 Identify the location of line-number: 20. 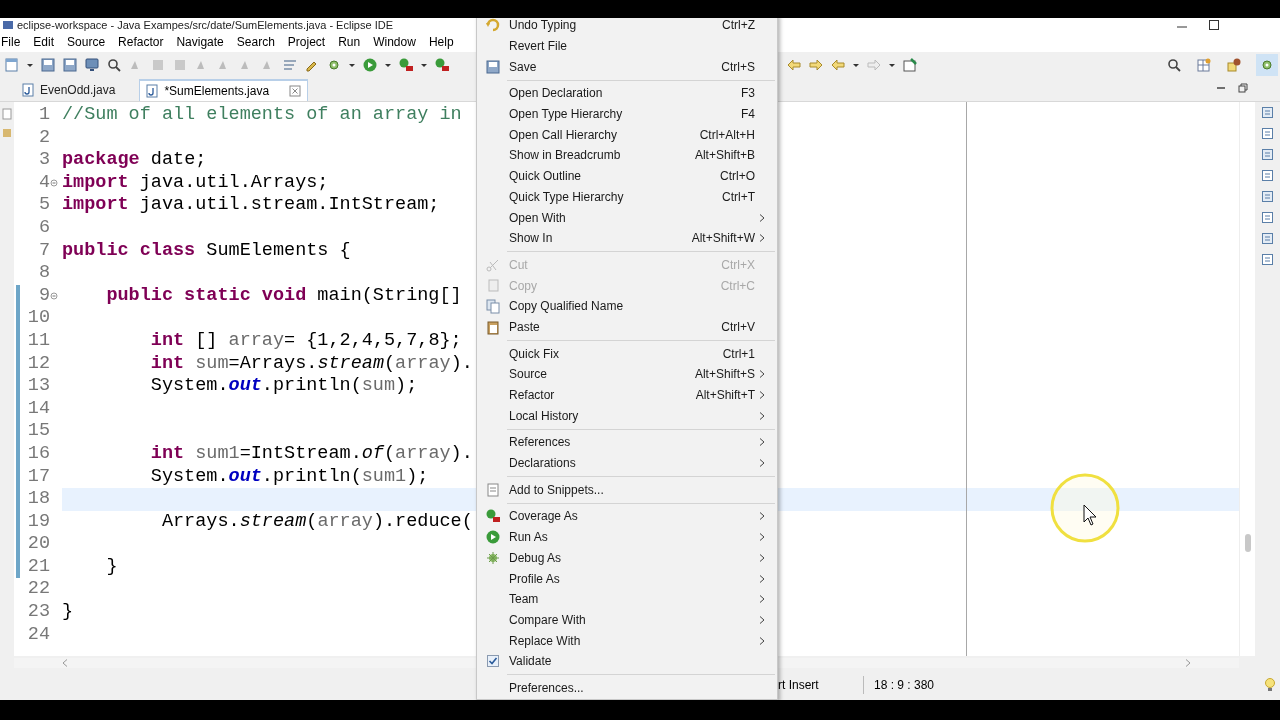
(38, 544).